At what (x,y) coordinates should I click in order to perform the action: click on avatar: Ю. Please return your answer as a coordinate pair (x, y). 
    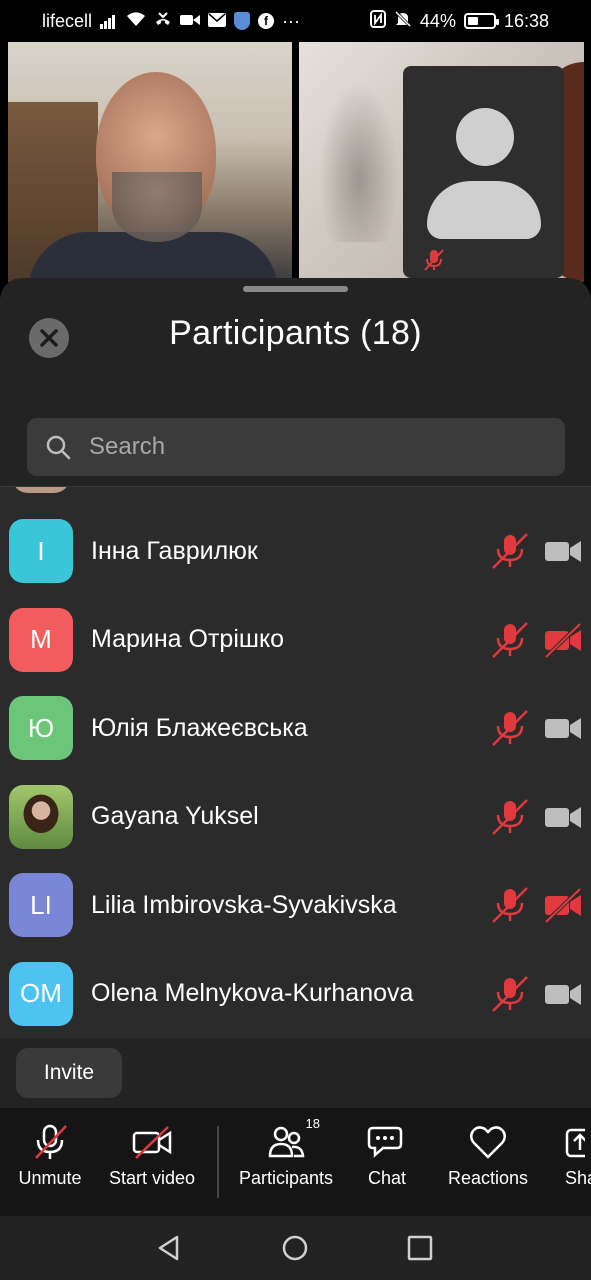
    Looking at the image, I should click on (41, 728).